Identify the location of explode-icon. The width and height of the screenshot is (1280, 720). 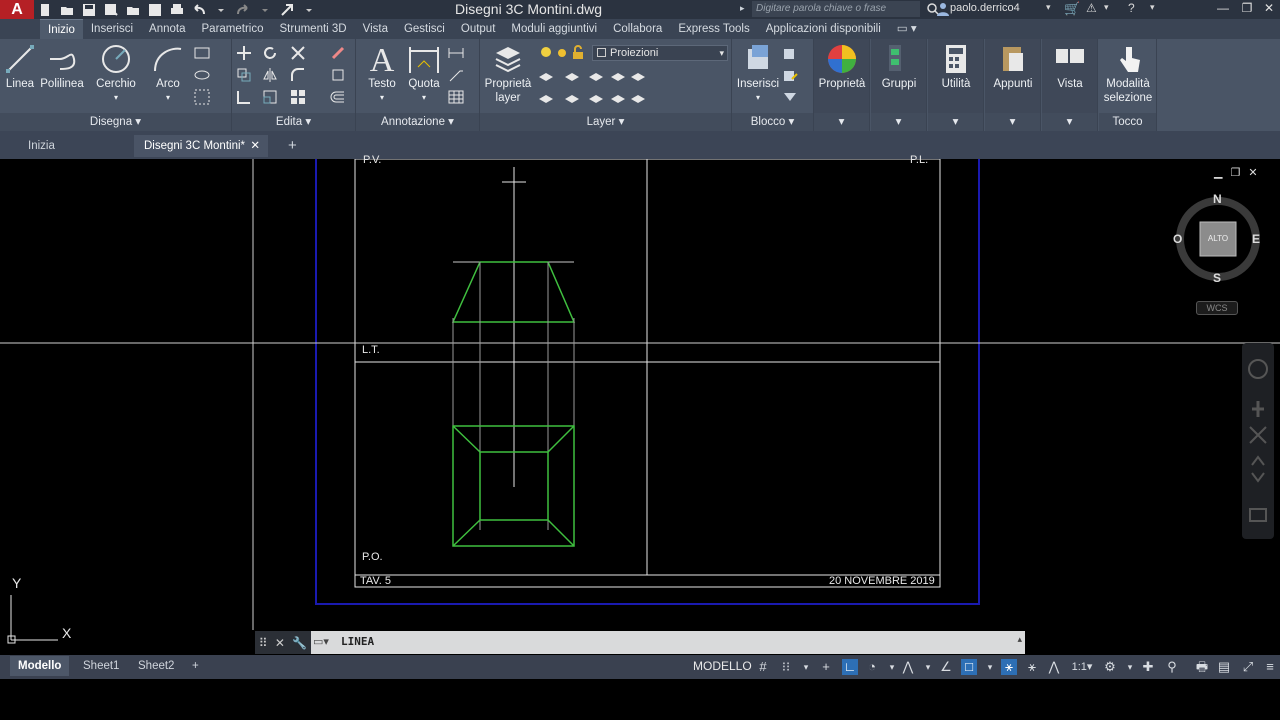
(338, 75).